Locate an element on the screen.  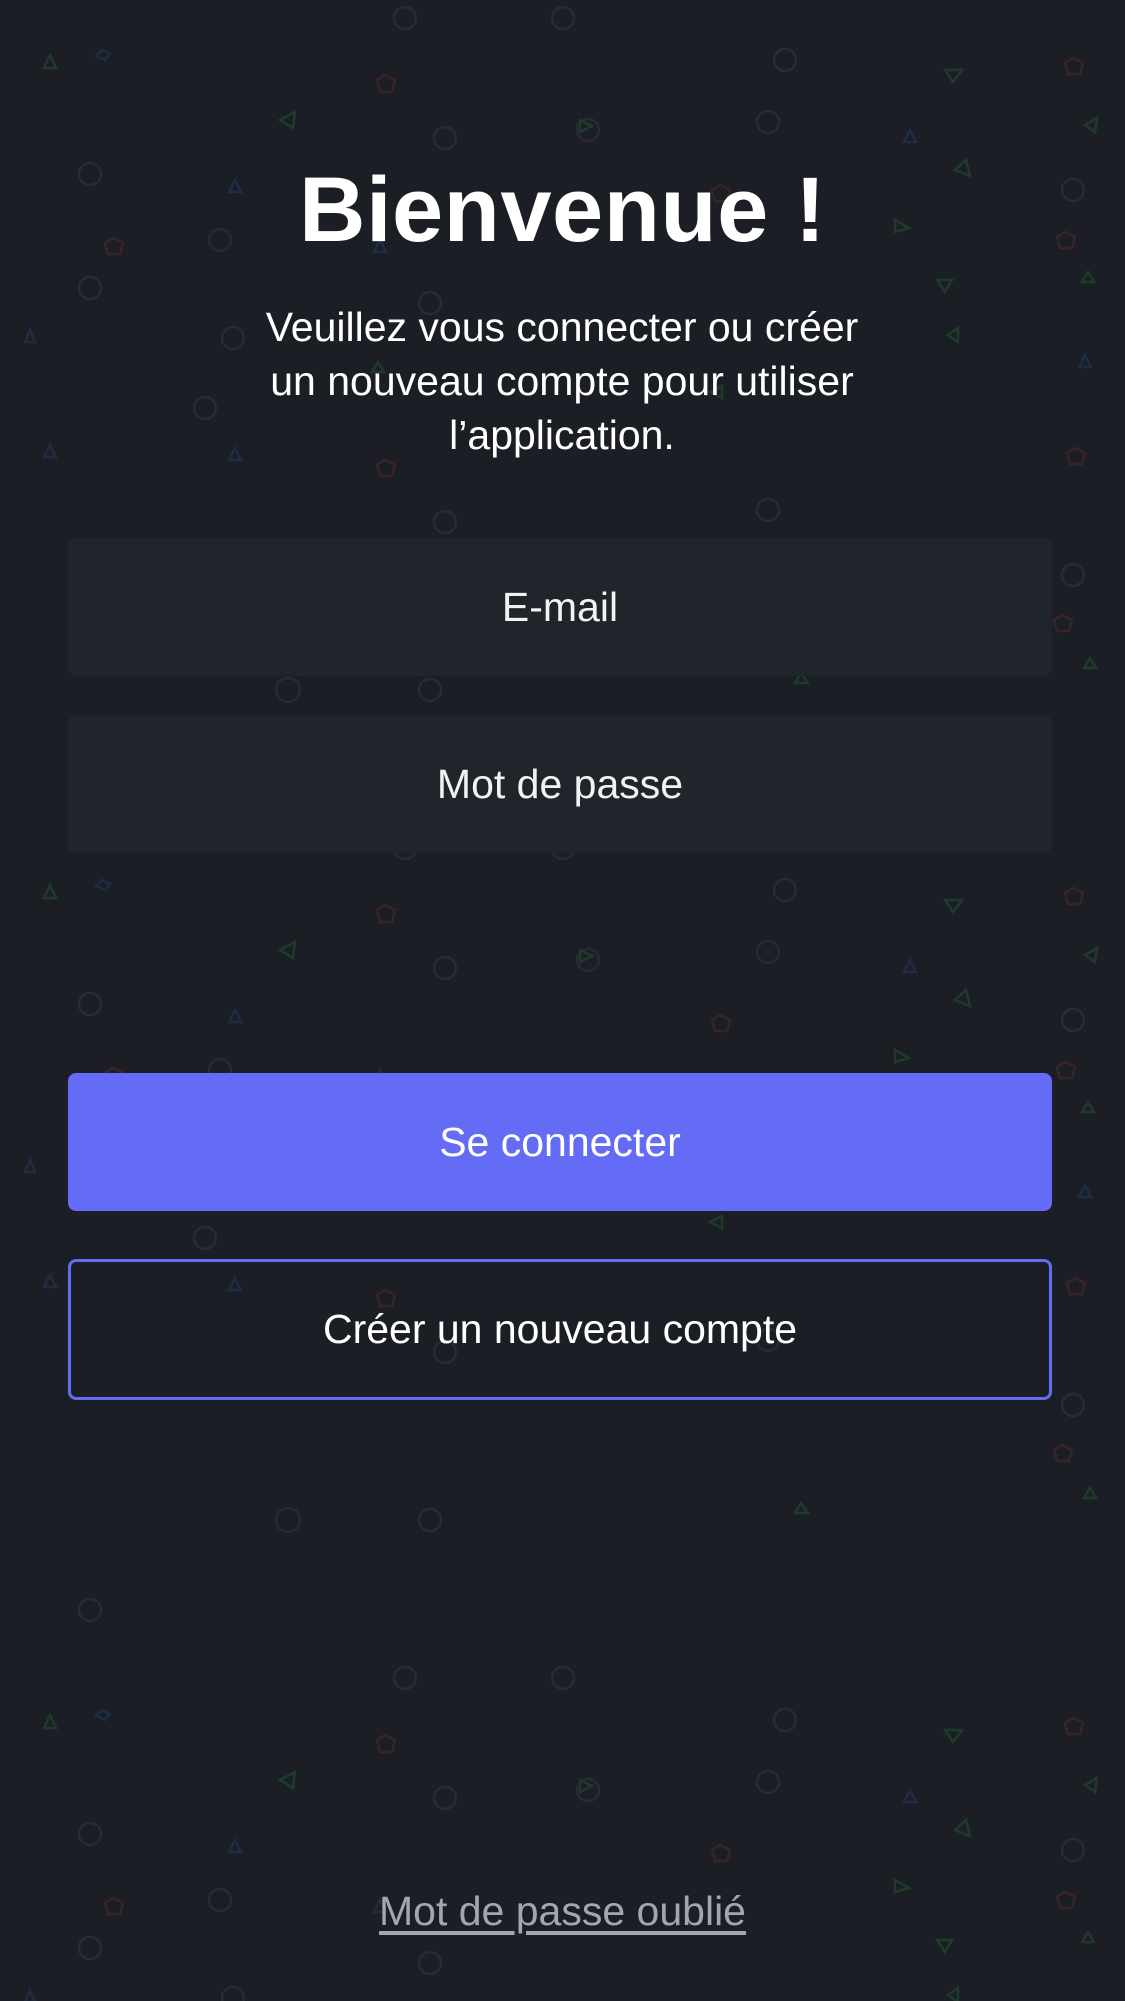
email-field is located at coordinates (560, 607).